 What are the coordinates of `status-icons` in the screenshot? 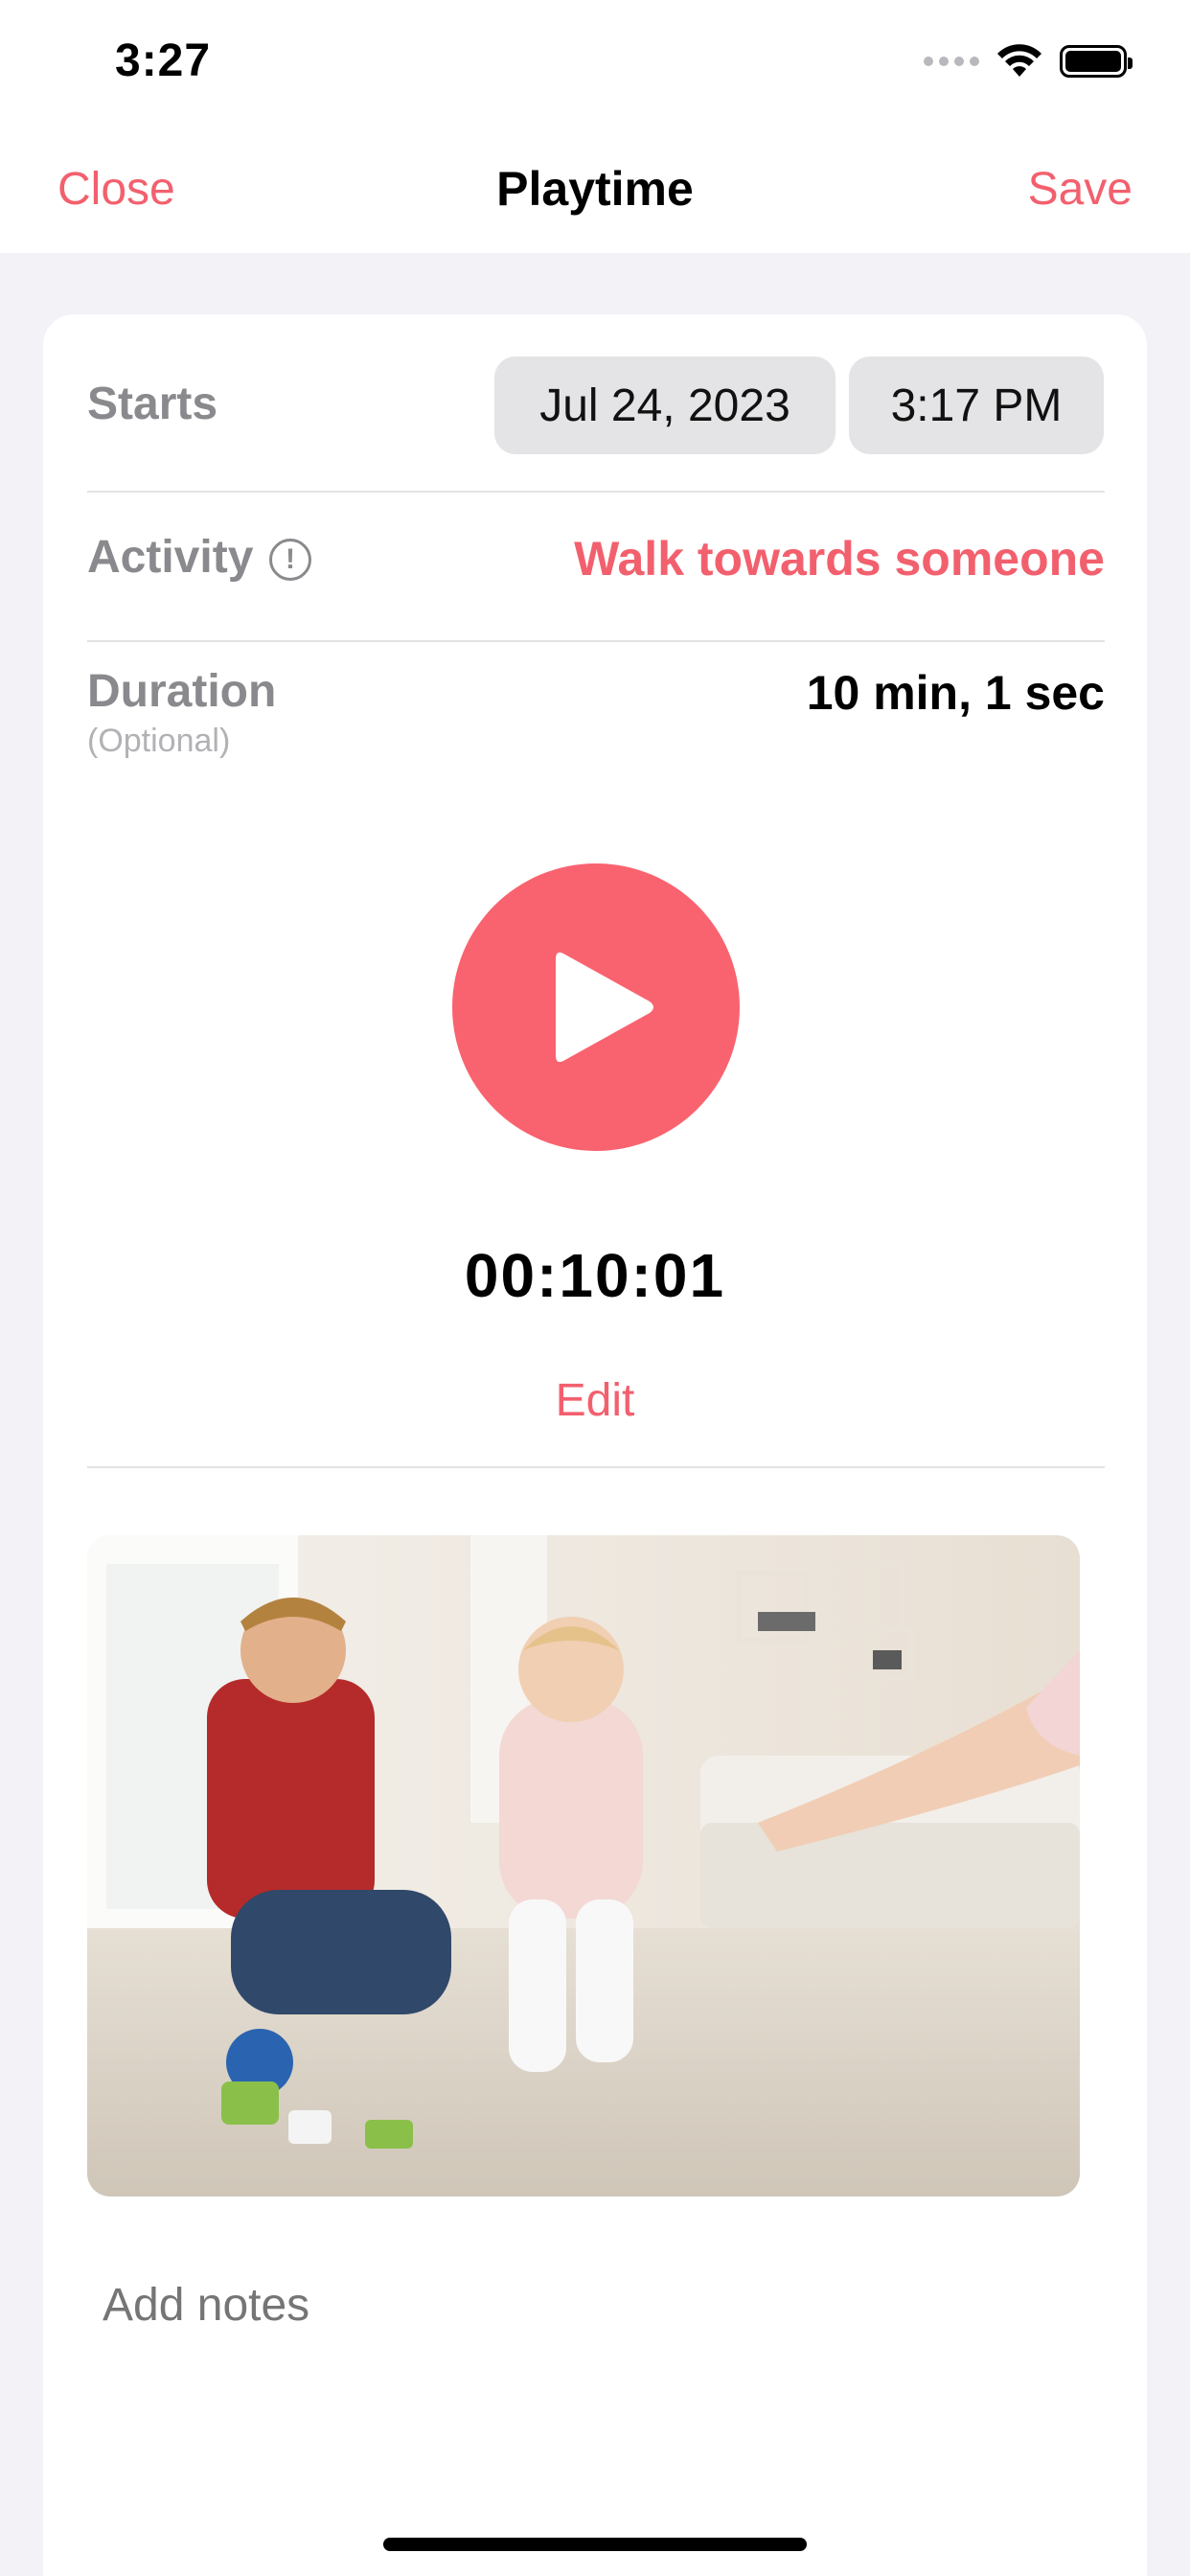 It's located at (1029, 62).